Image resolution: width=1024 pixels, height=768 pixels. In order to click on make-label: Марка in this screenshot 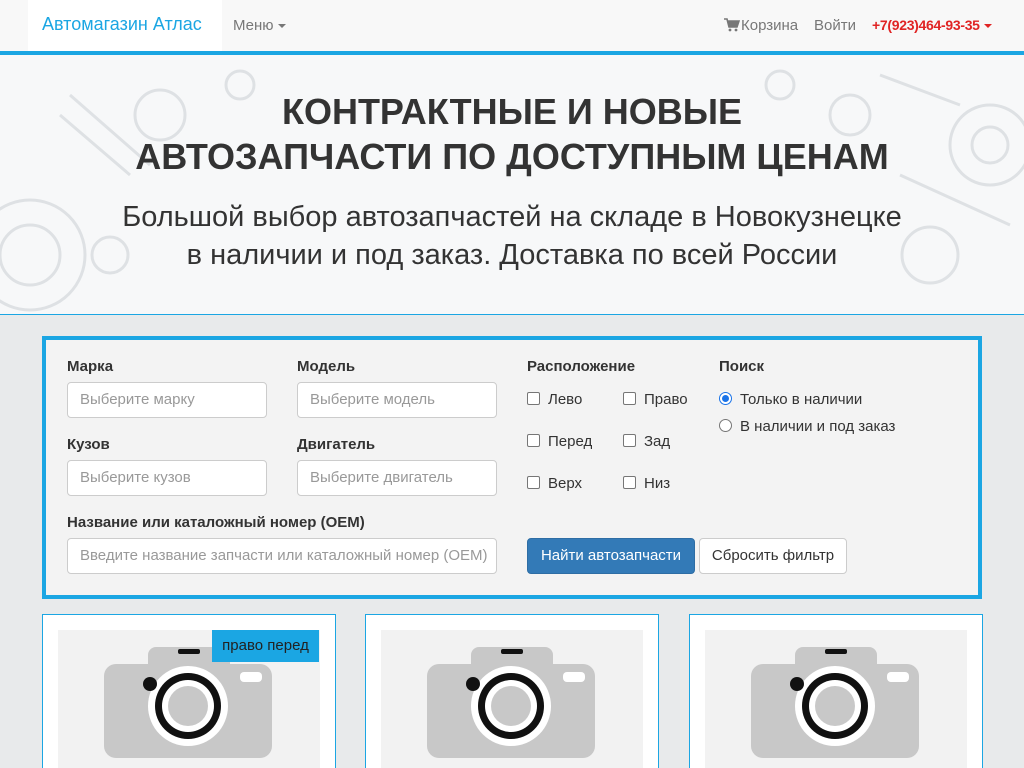, I will do `click(90, 366)`.